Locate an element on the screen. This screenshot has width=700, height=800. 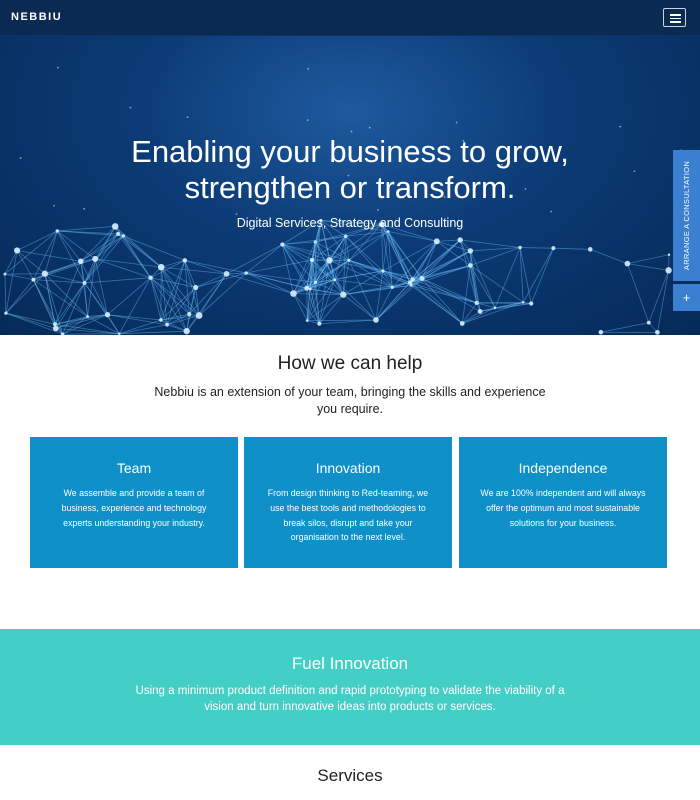
hero-title-line2: strengthen or transform. is located at coordinates (350, 187).